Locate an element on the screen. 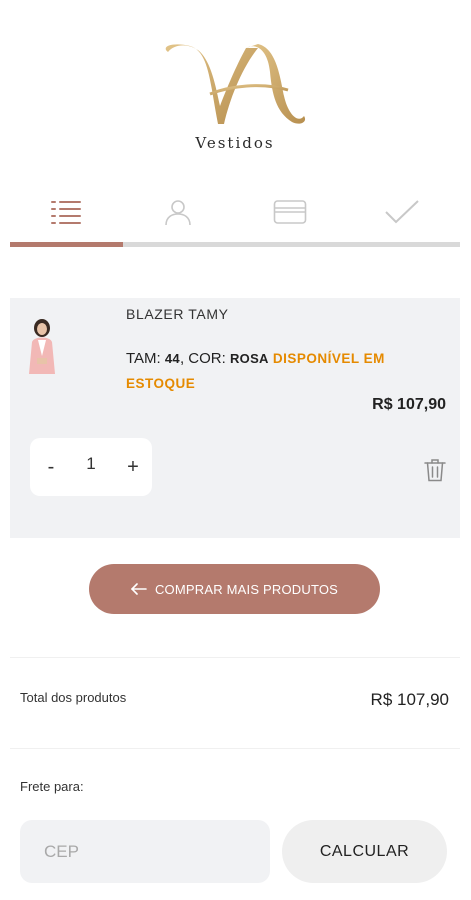 The width and height of the screenshot is (471, 900). buy-more-products-label: COMPRAR MAIS PRODUTOS is located at coordinates (246, 589).